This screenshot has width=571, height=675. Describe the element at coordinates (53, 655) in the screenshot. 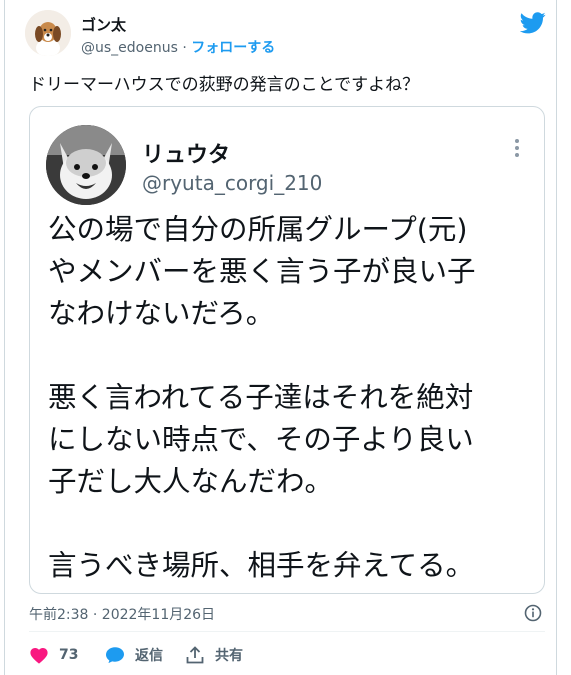

I see `like-button: 73` at that location.